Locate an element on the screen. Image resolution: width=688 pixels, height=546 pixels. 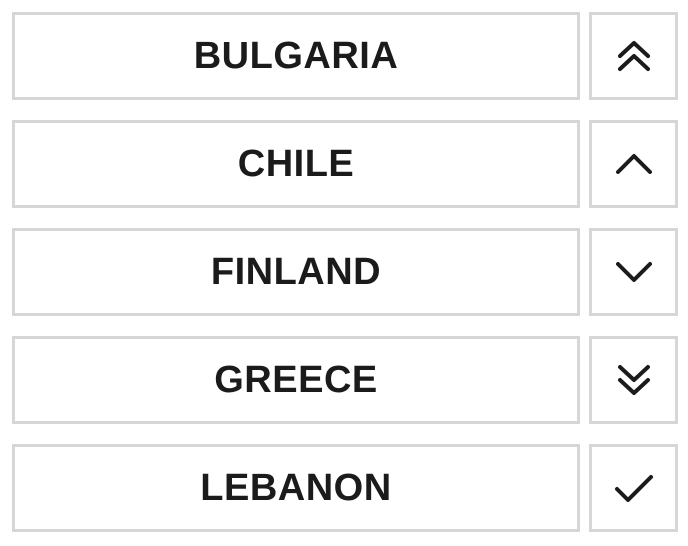
list-item-4: GREECE is located at coordinates (296, 380).